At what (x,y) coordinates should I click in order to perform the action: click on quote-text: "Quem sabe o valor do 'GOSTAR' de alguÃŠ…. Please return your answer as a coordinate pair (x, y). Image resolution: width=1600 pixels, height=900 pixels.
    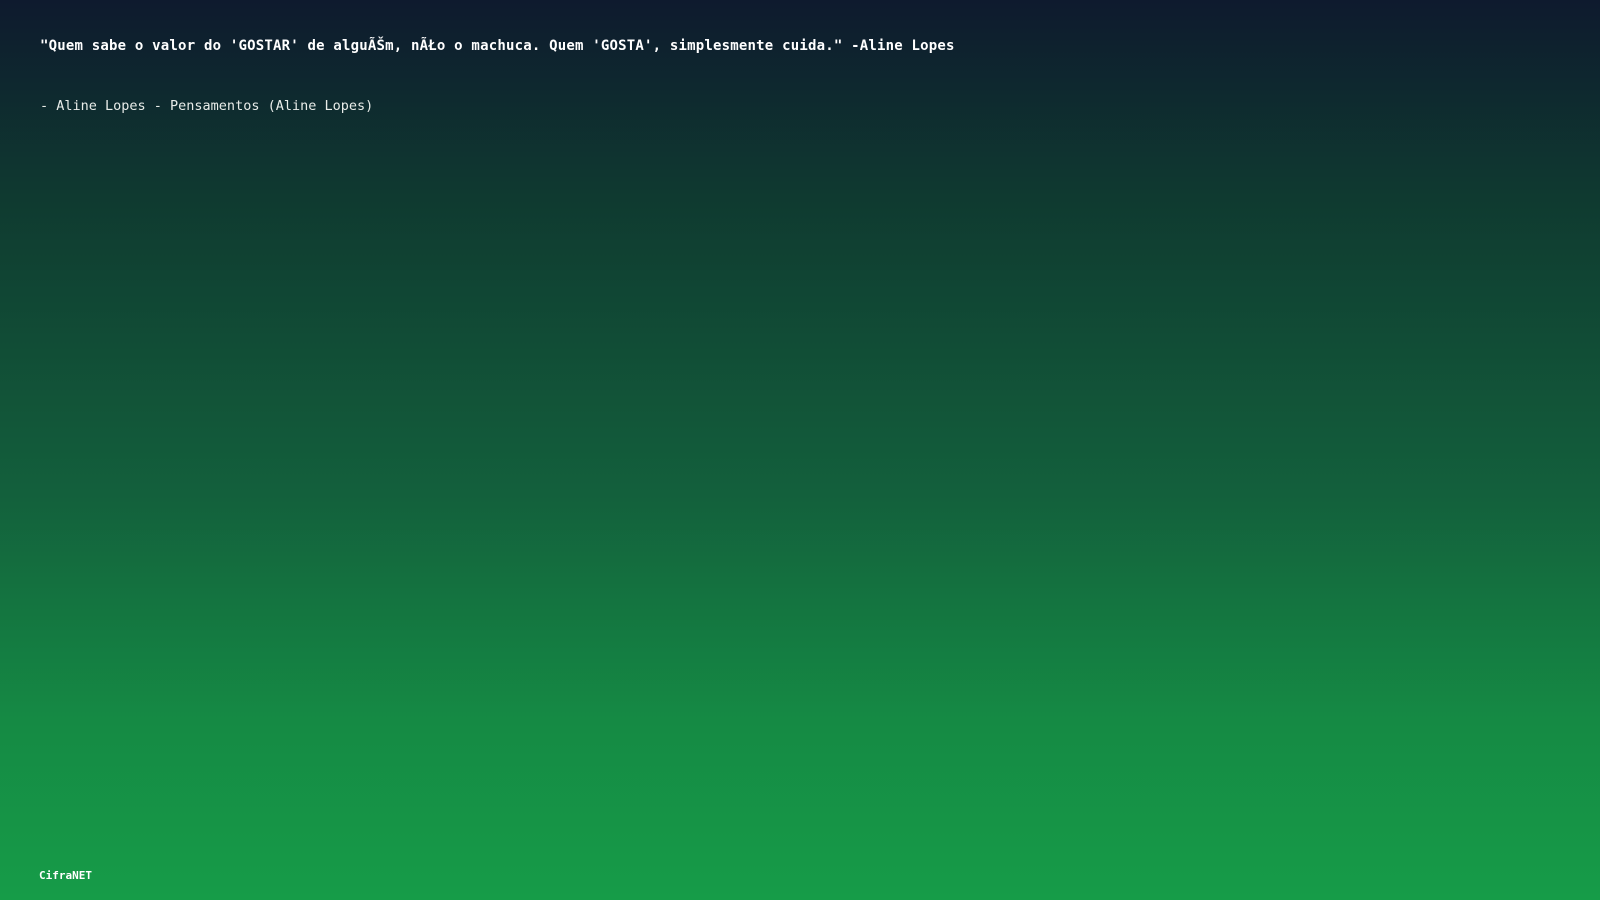
    Looking at the image, I should click on (497, 46).